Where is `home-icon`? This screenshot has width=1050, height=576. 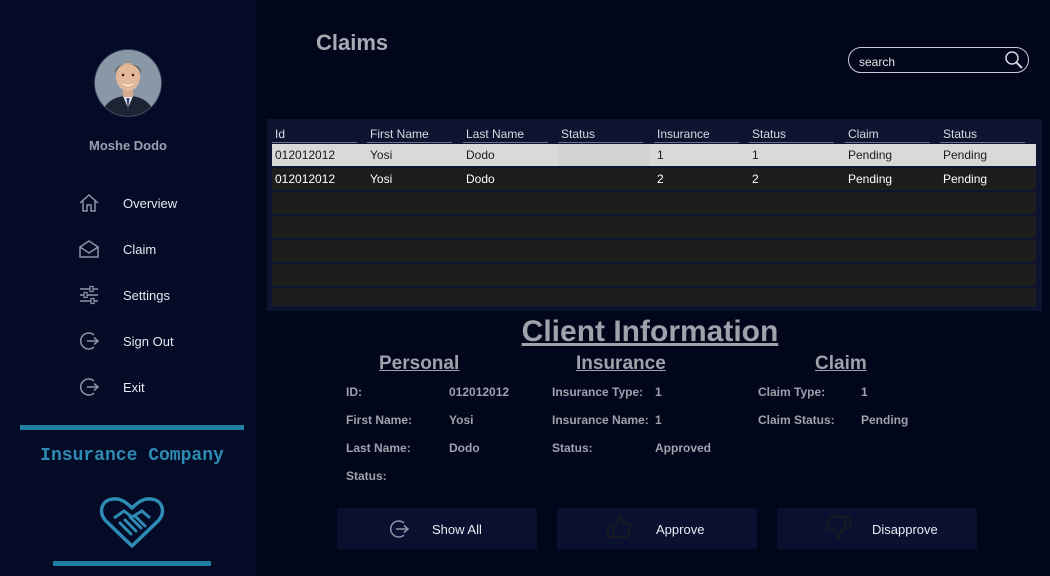 home-icon is located at coordinates (89, 202).